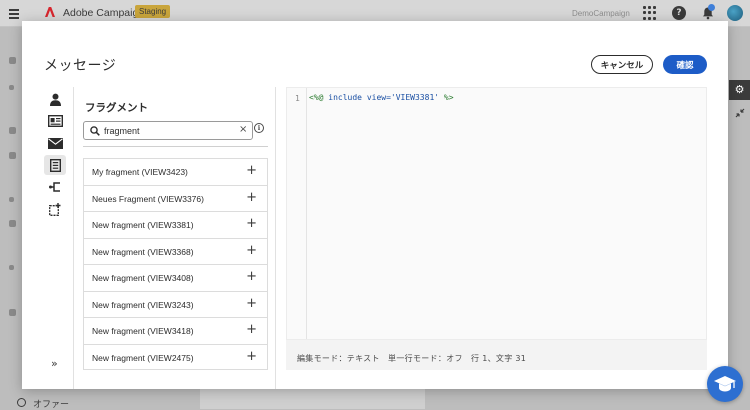 This screenshot has width=750, height=410. What do you see at coordinates (412, 358) in the screenshot?
I see `editor-status-text: 編集モード：テキスト 単一行モード：オフ 行 1、文字 31` at bounding box center [412, 358].